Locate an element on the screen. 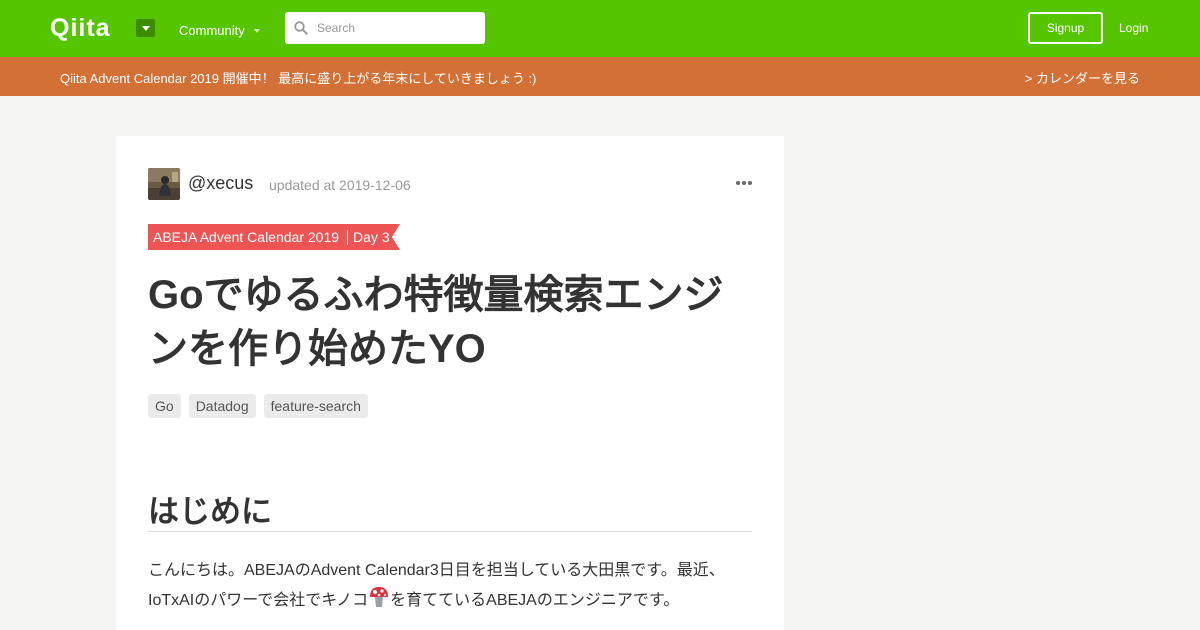 The width and height of the screenshot is (1200, 630). logo-menu-toggle is located at coordinates (145, 28).